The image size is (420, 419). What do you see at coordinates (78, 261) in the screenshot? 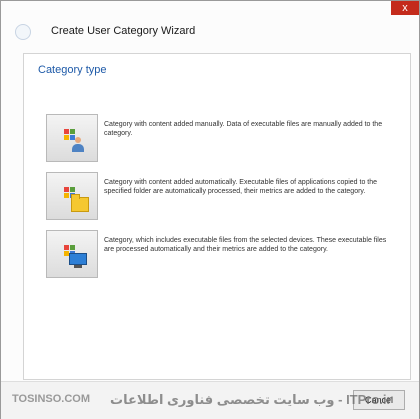
I see `monitor-icon` at bounding box center [78, 261].